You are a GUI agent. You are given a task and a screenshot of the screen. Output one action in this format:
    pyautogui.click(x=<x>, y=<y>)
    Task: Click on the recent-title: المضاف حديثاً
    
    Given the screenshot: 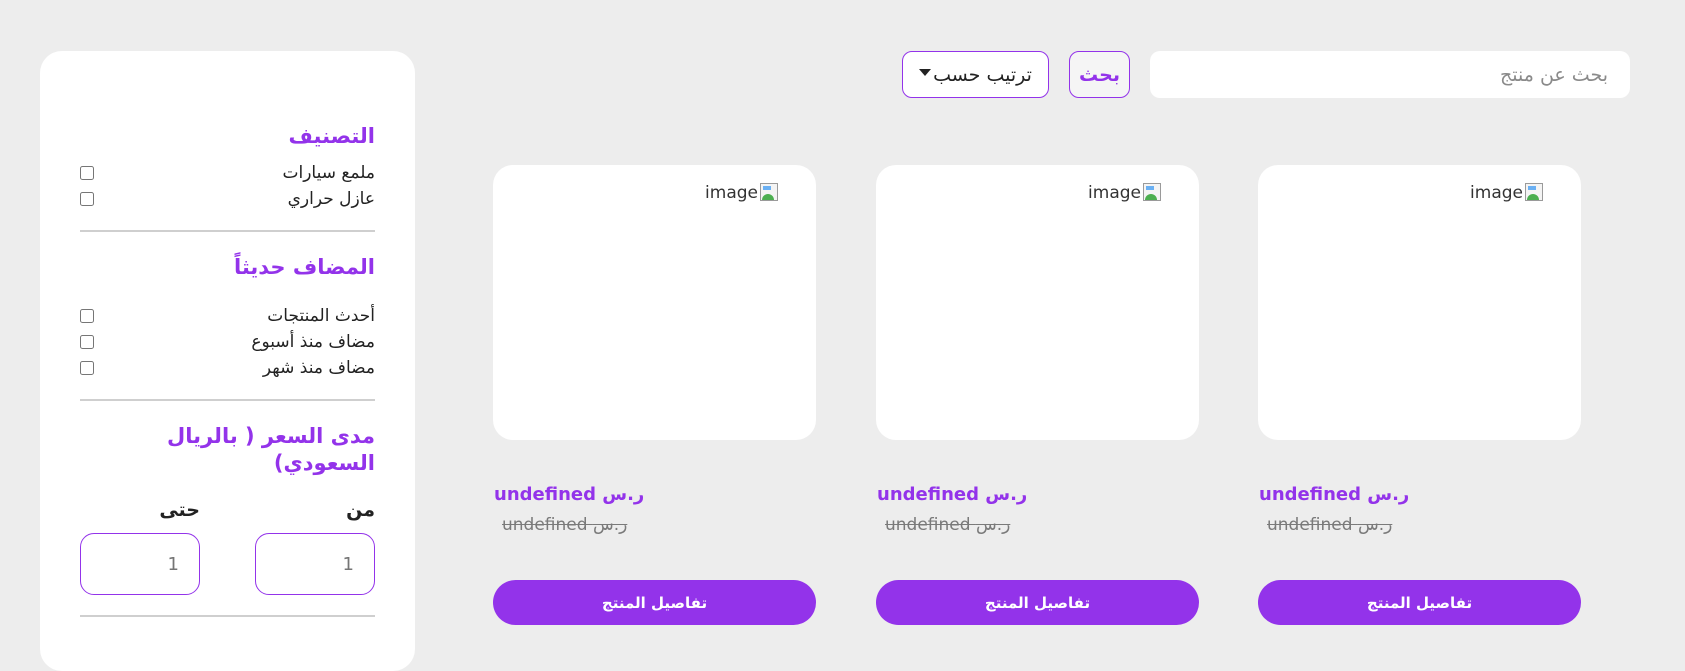 What is the action you would take?
    pyautogui.click(x=304, y=267)
    